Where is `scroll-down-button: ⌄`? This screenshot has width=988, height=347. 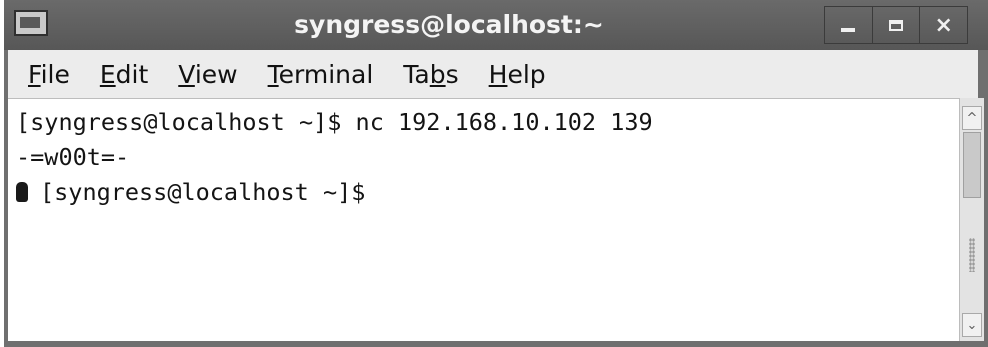
scroll-down-button: ⌄ is located at coordinates (972, 325).